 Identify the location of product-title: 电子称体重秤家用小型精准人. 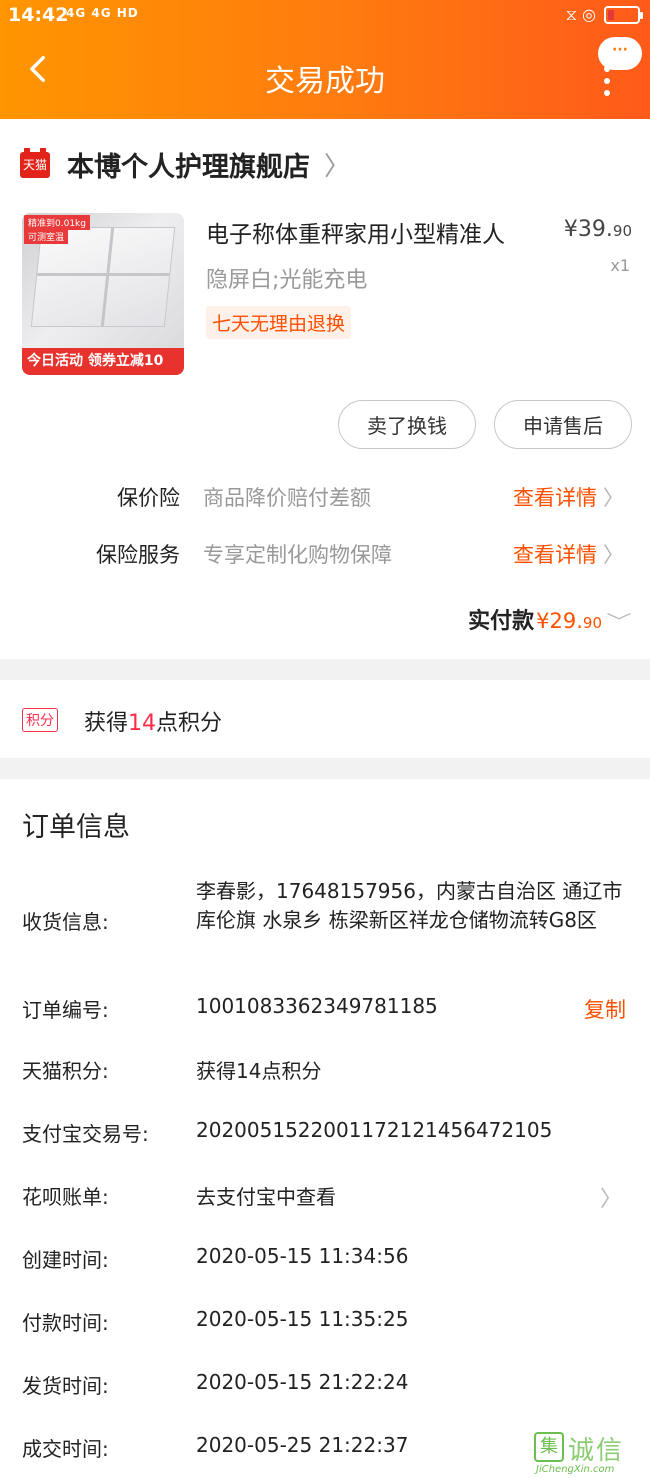
(355, 232).